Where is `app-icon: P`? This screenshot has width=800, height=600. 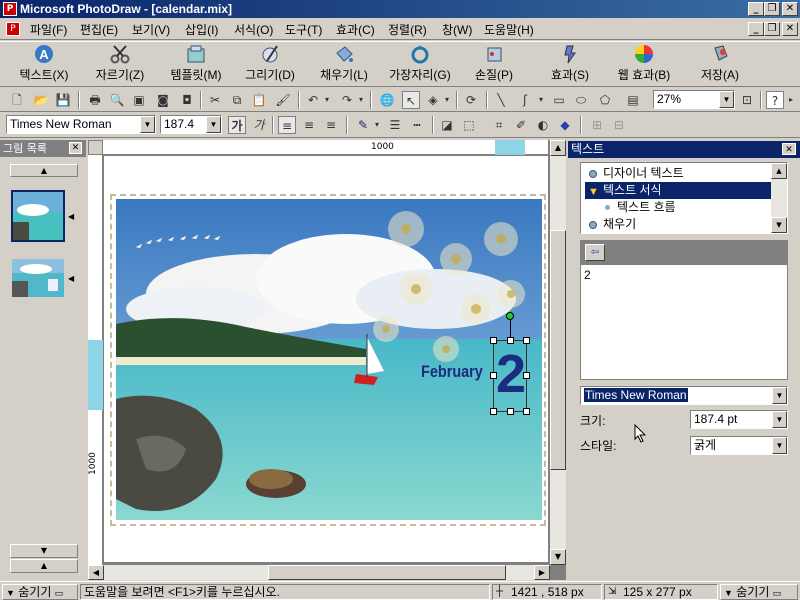
app-icon: P is located at coordinates (10, 9).